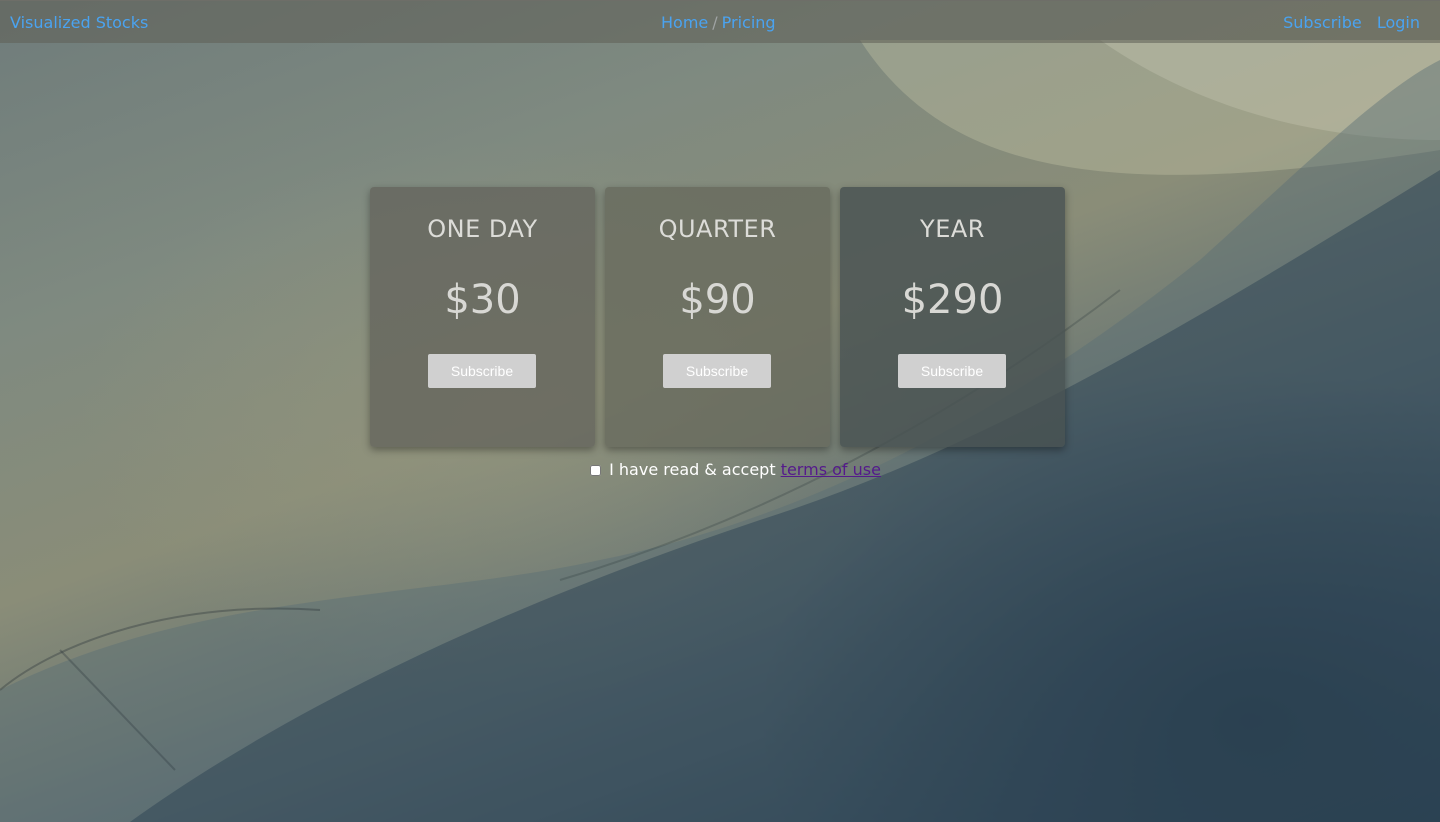 This screenshot has width=1440, height=822. Describe the element at coordinates (717, 300) in the screenshot. I see `plan-price: $90` at that location.